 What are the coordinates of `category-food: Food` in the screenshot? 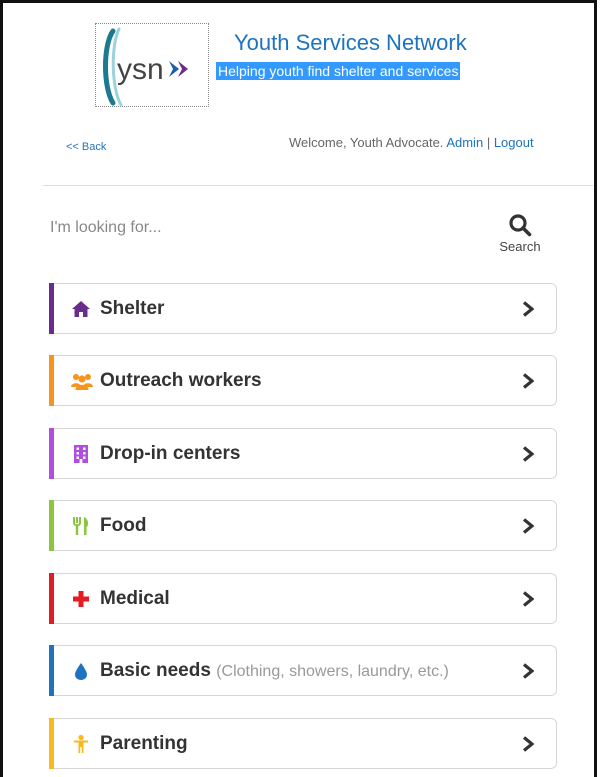 It's located at (303, 525).